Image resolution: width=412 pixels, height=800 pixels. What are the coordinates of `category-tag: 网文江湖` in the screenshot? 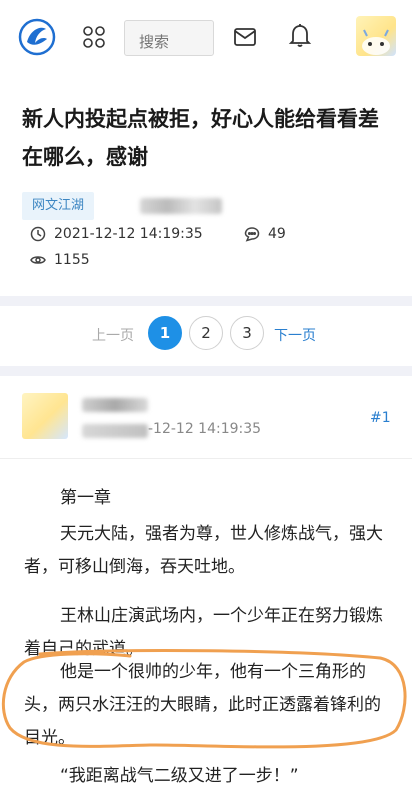 It's located at (58, 206).